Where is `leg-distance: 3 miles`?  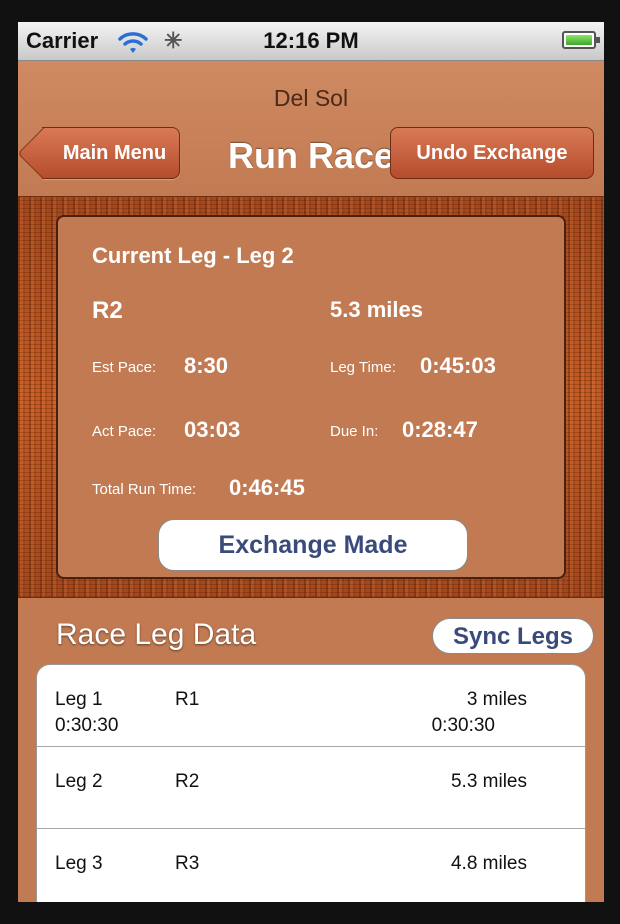
leg-distance: 3 miles is located at coordinates (496, 699).